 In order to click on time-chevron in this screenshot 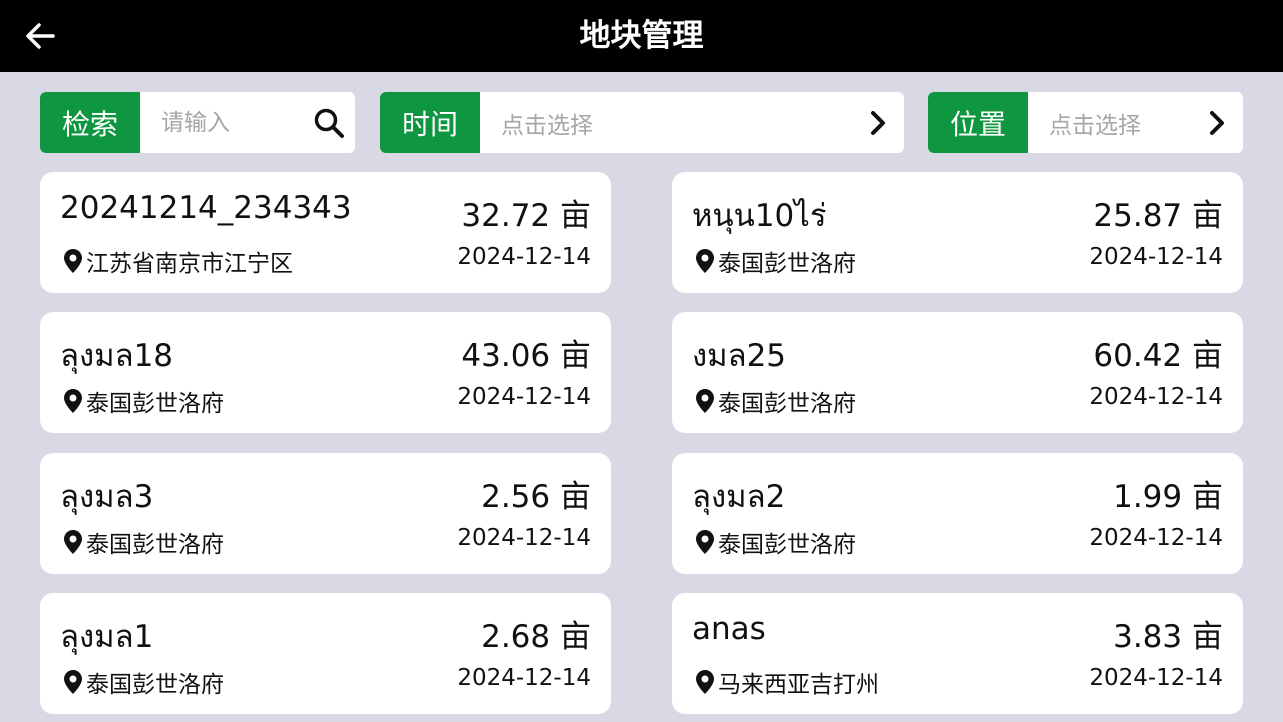, I will do `click(878, 122)`.